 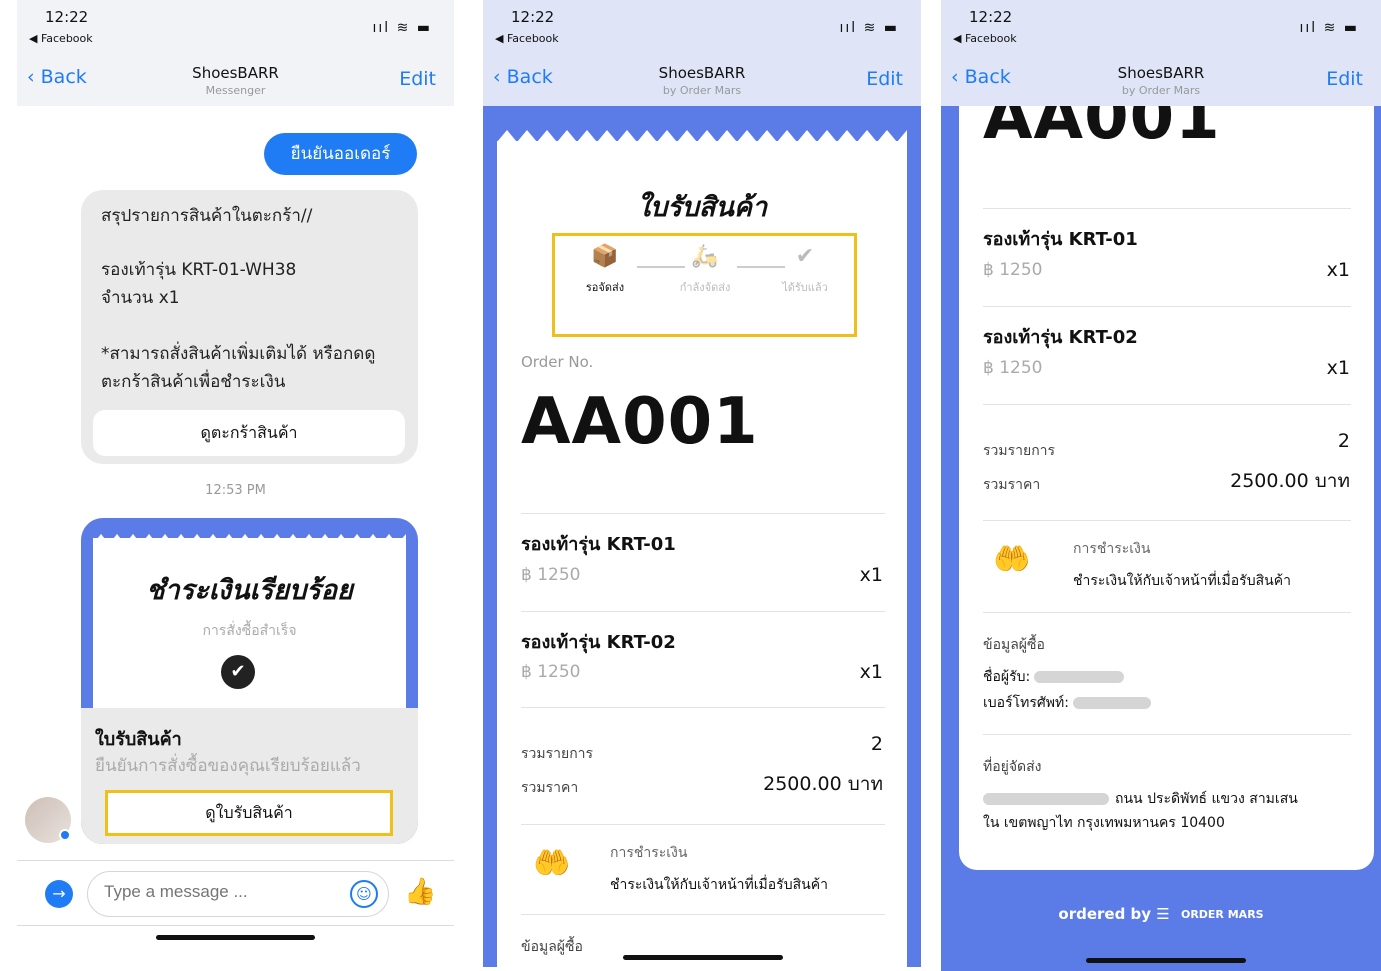 What do you see at coordinates (705, 287) in the screenshot?
I see `step-label: กำลังจัดส่ง` at bounding box center [705, 287].